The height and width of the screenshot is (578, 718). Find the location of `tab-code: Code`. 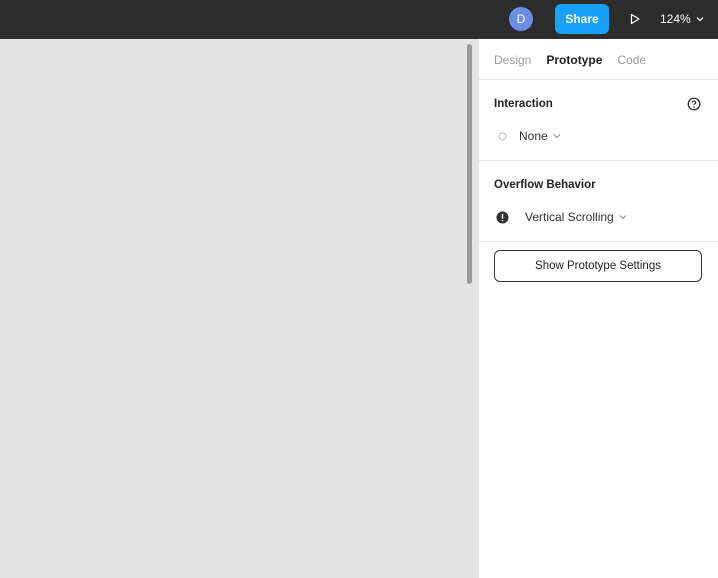

tab-code: Code is located at coordinates (631, 60).